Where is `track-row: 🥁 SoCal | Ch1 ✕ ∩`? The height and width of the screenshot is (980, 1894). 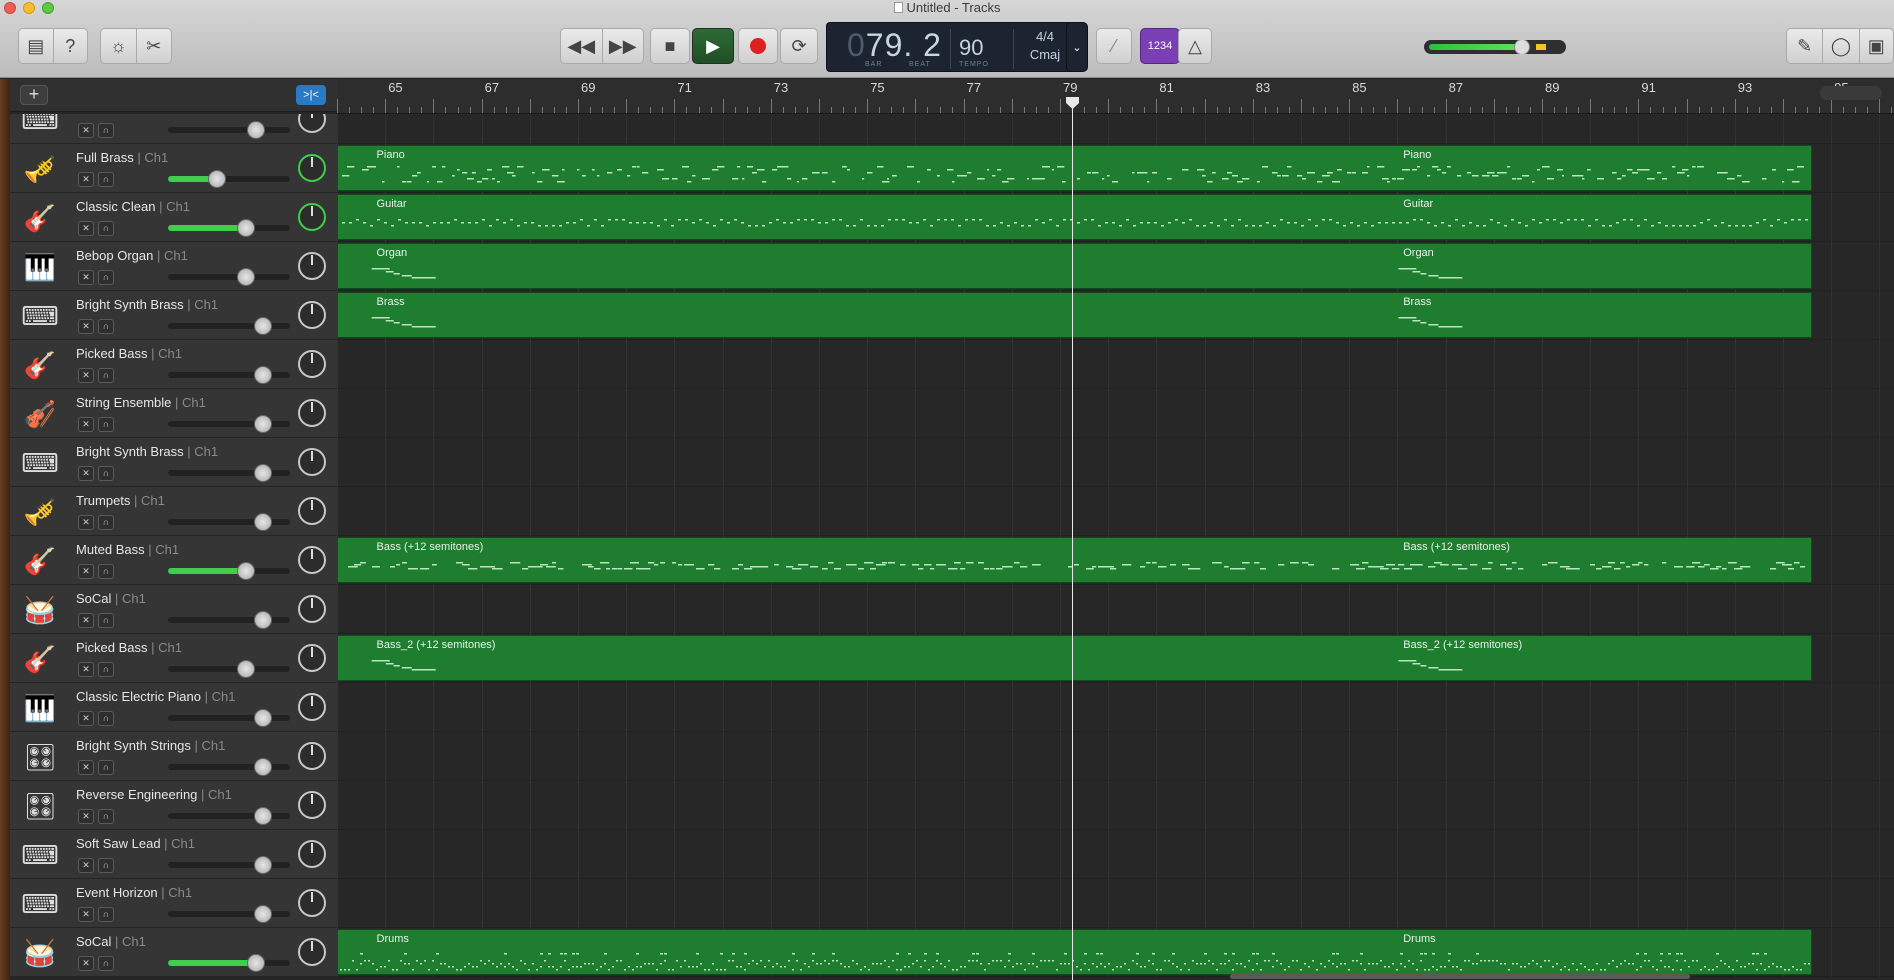 track-row: 🥁 SoCal | Ch1 ✕ ∩ is located at coordinates (952, 609).